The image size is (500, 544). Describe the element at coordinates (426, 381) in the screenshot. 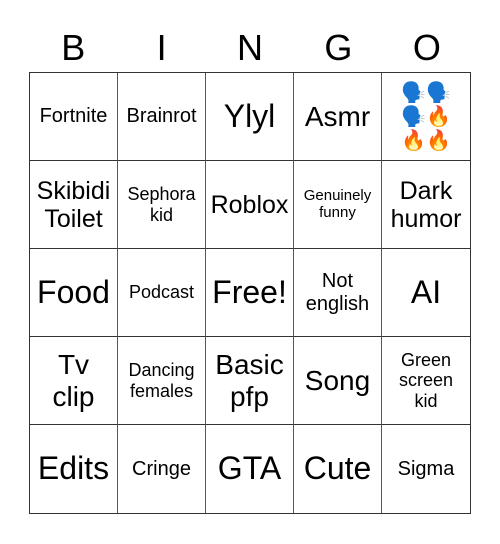

I see `bingo-cell: Green screen kid` at that location.